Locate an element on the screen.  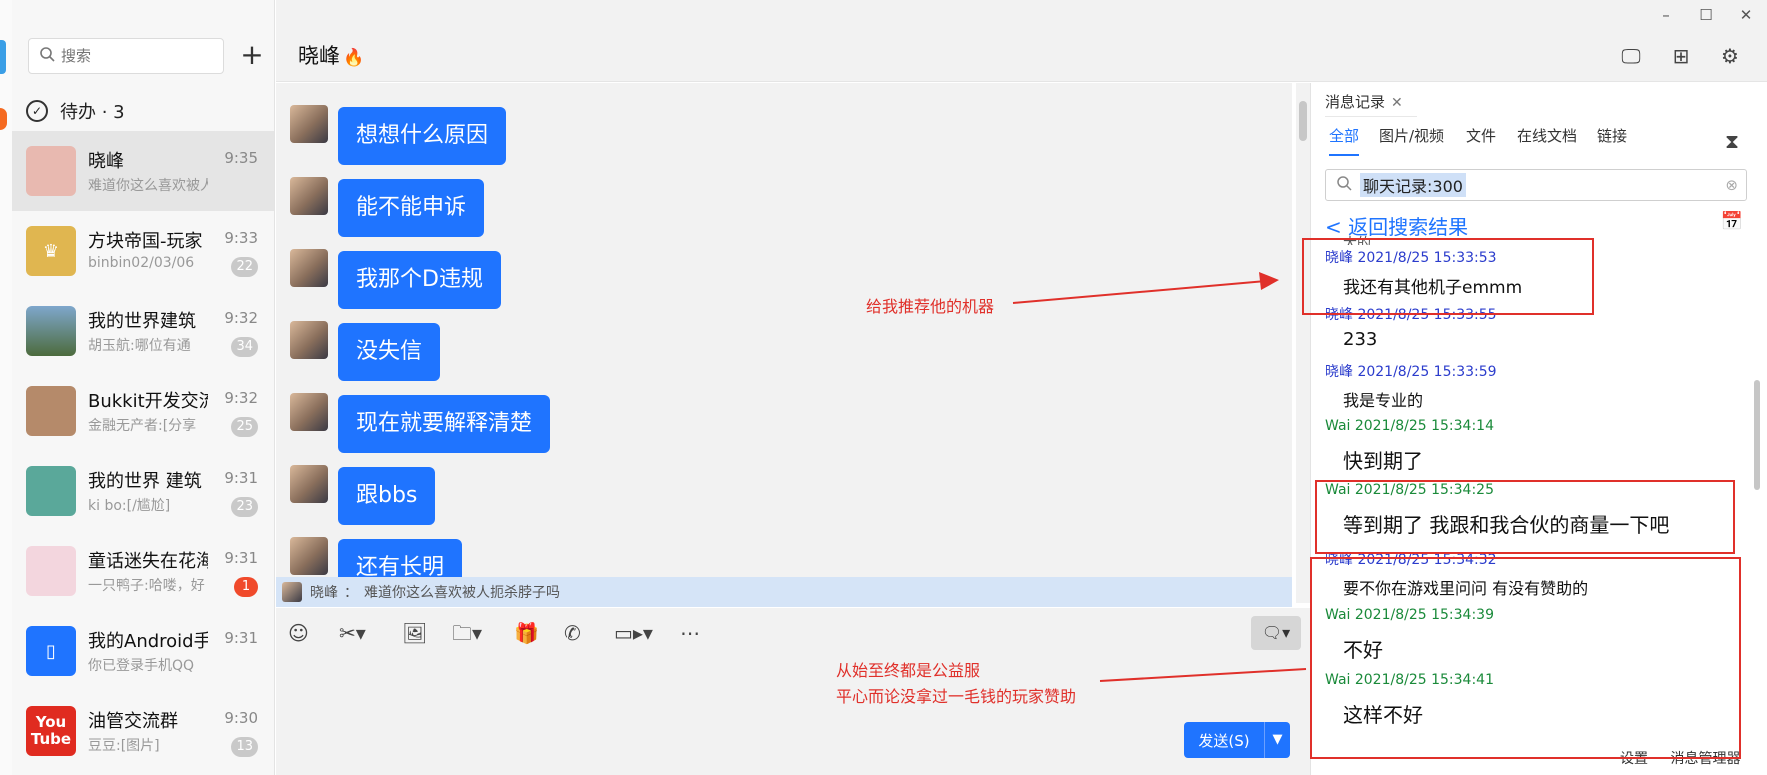
history-meta: 晓峰 2021/8/25 15:34:32 is located at coordinates (1411, 560).